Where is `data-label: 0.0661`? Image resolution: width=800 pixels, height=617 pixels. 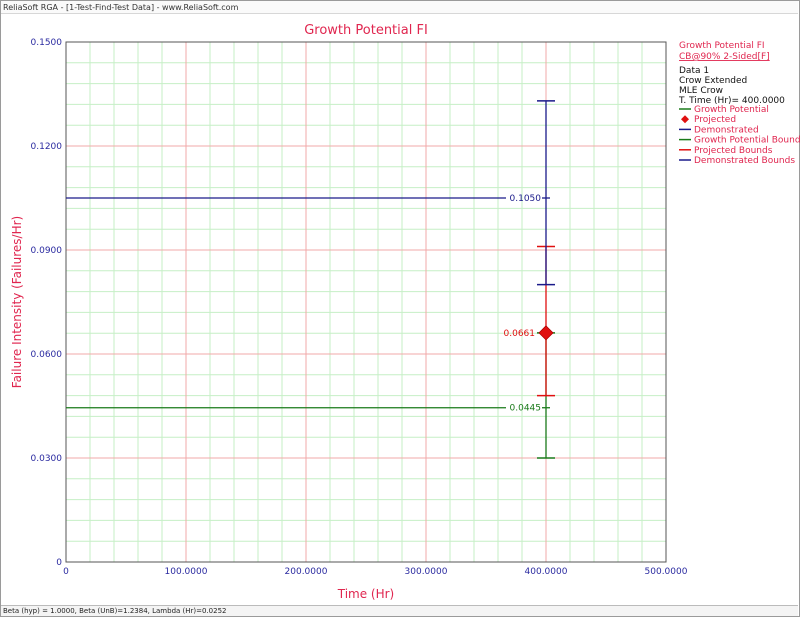 data-label: 0.0661 is located at coordinates (520, 334).